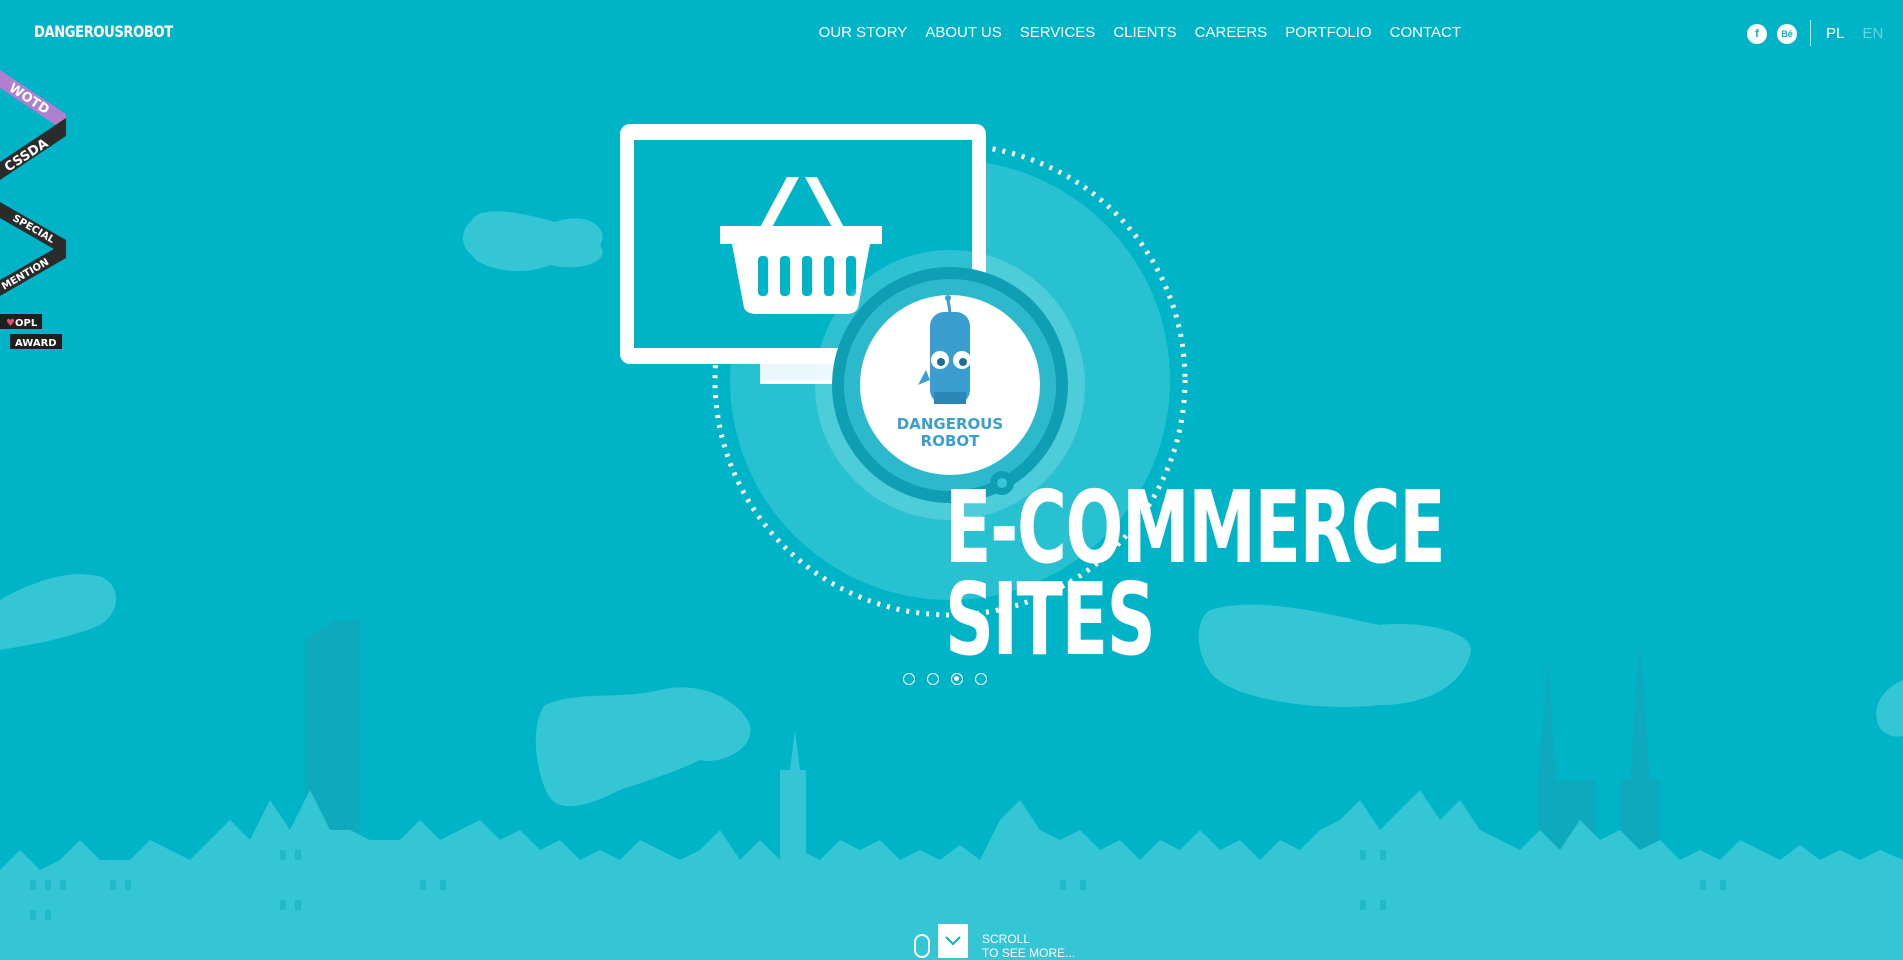 This screenshot has width=1903, height=960. I want to click on scroll-down-button, so click(953, 941).